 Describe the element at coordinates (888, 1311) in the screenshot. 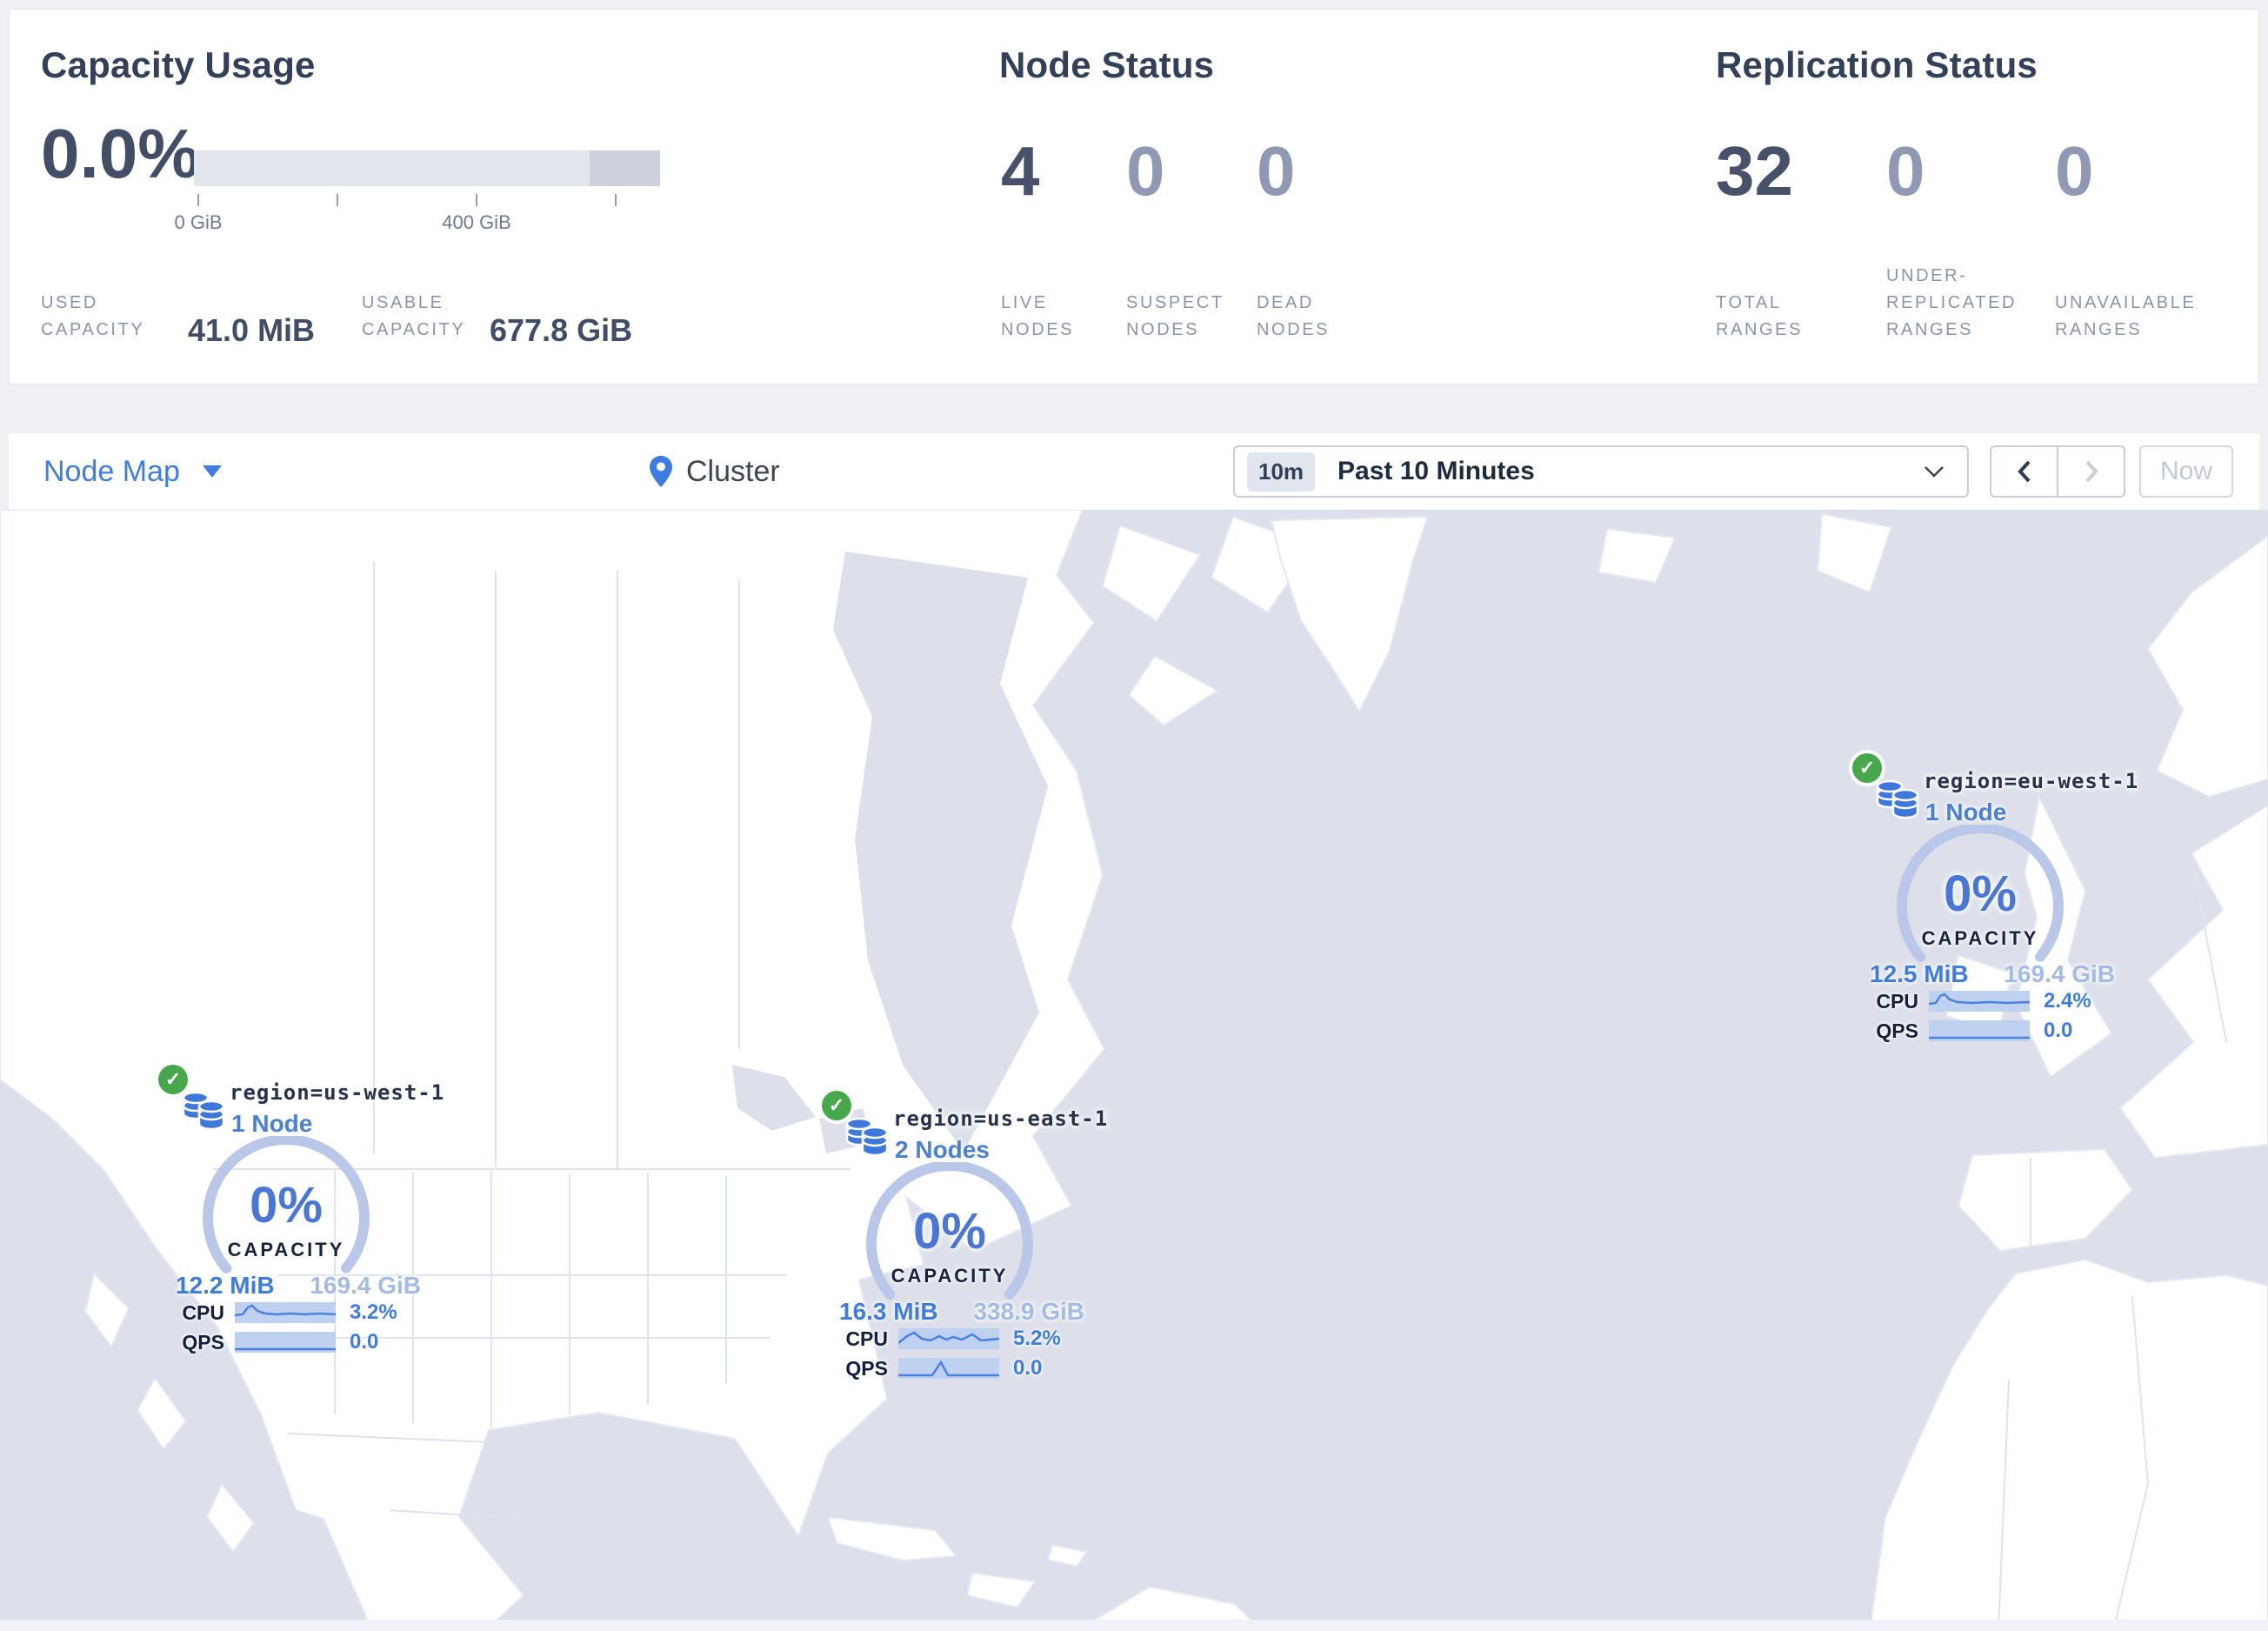

I see `used-capacity: 16.3 MiB` at that location.